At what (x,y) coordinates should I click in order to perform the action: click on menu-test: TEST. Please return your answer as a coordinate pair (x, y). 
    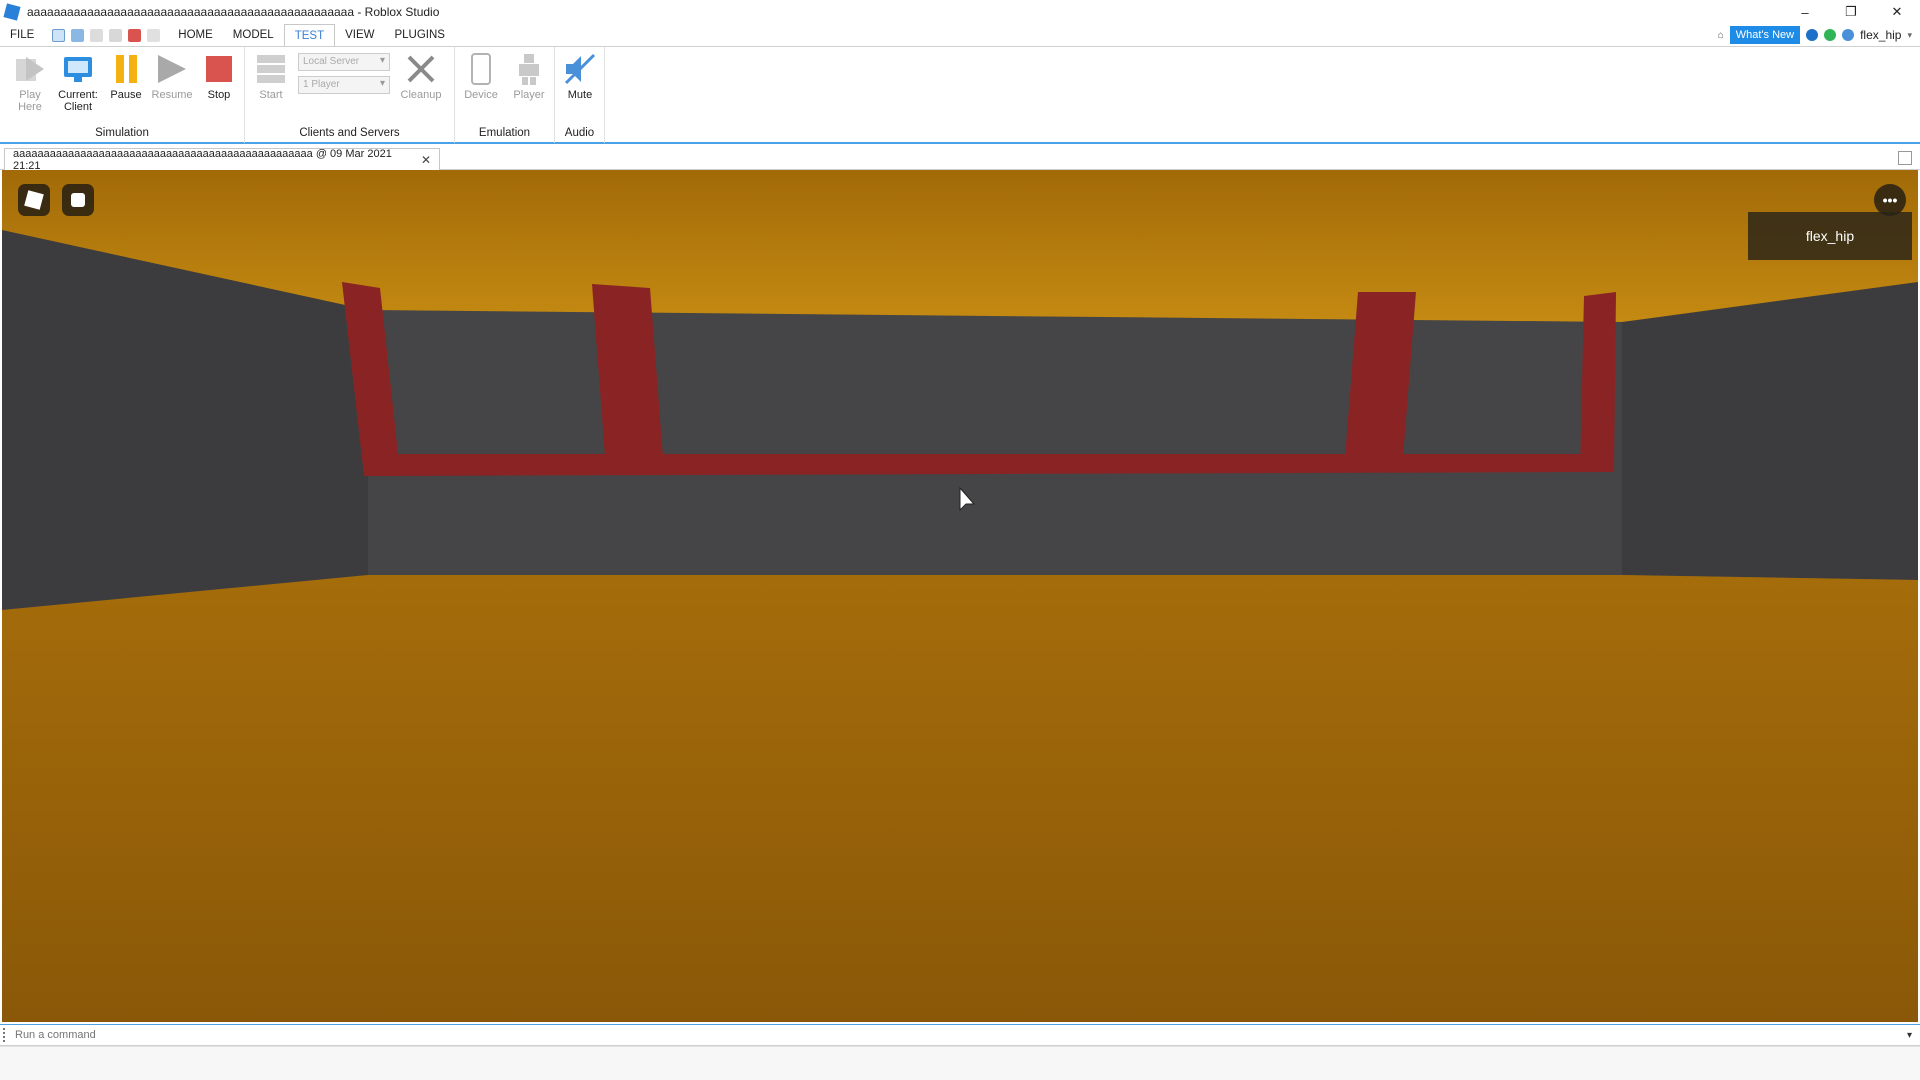
    Looking at the image, I should click on (309, 35).